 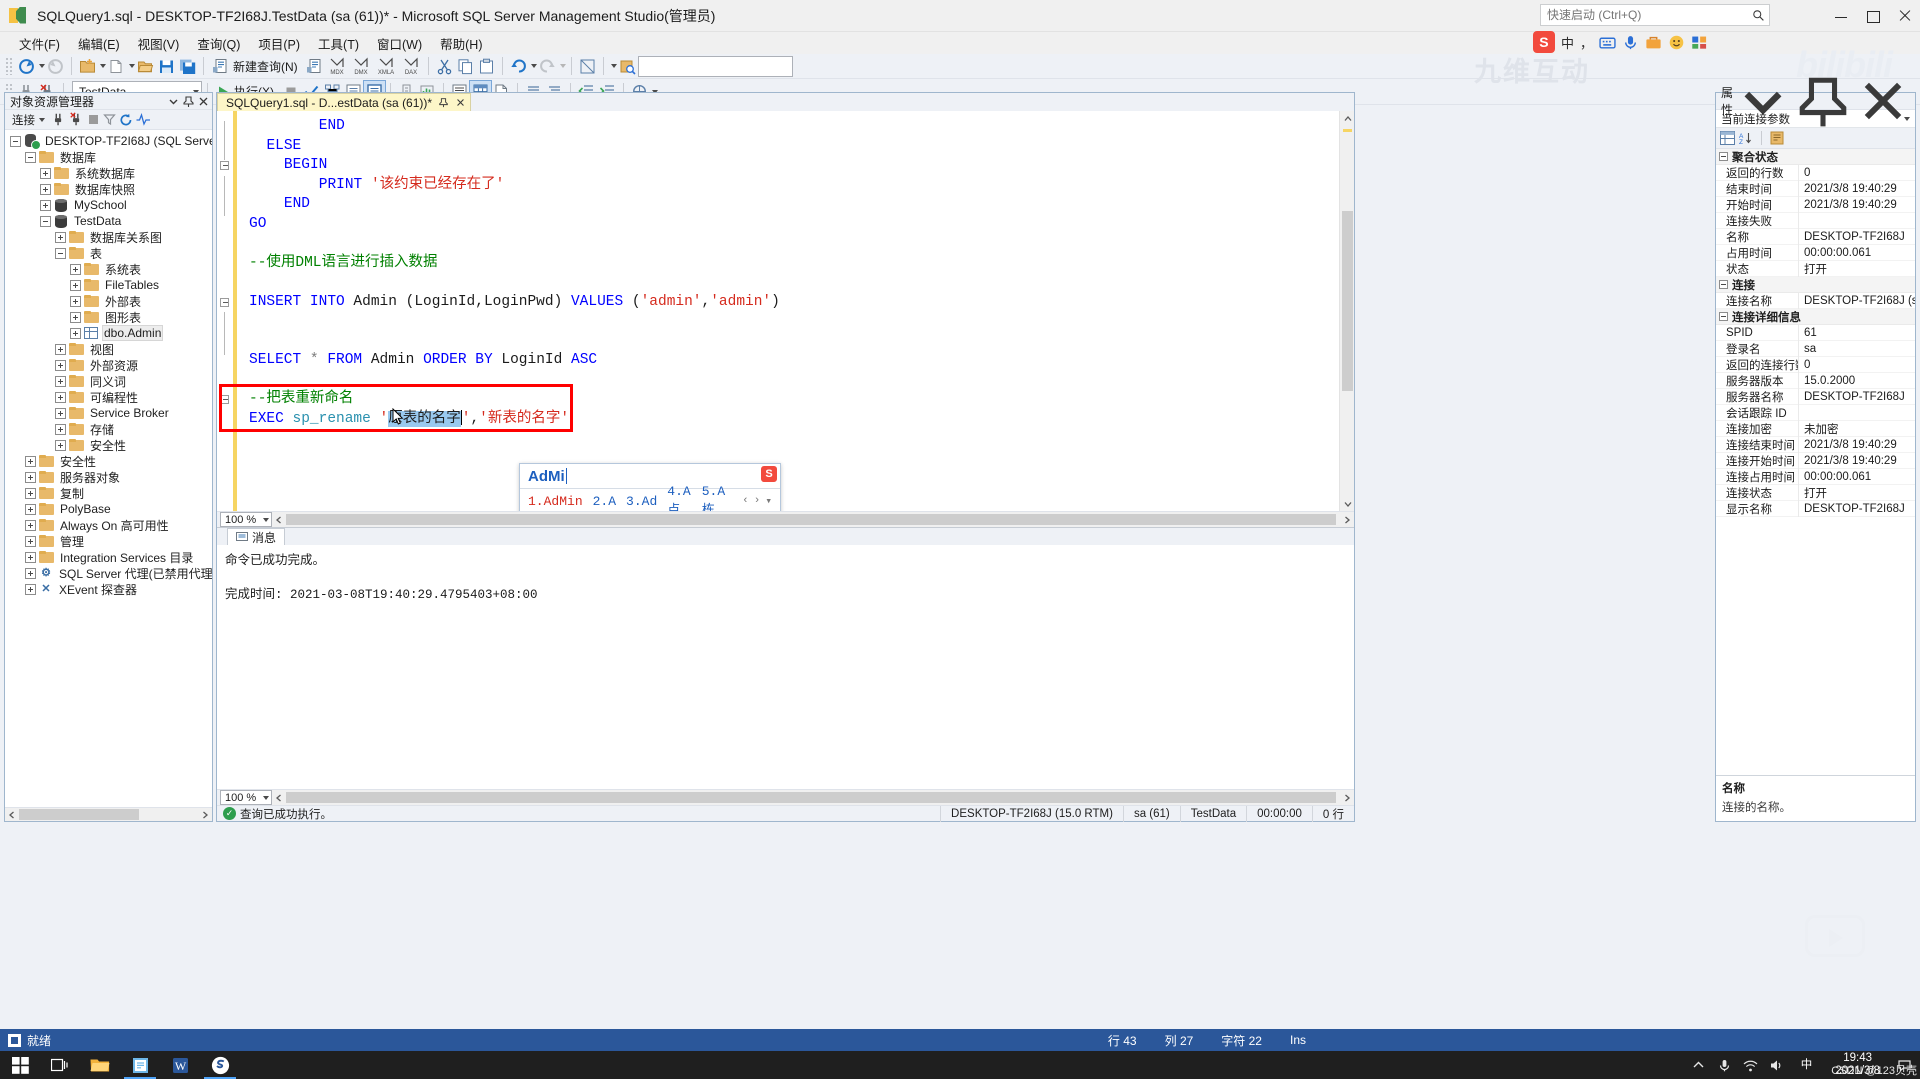 What do you see at coordinates (1347, 503) in the screenshot?
I see `scroll-down-arrow-icon` at bounding box center [1347, 503].